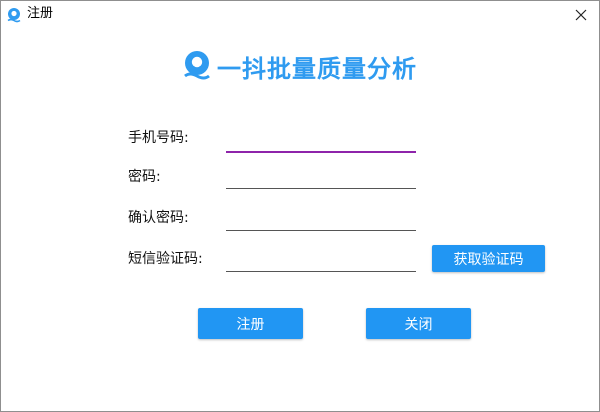 This screenshot has width=600, height=412. Describe the element at coordinates (321, 177) in the screenshot. I see `password-input` at that location.